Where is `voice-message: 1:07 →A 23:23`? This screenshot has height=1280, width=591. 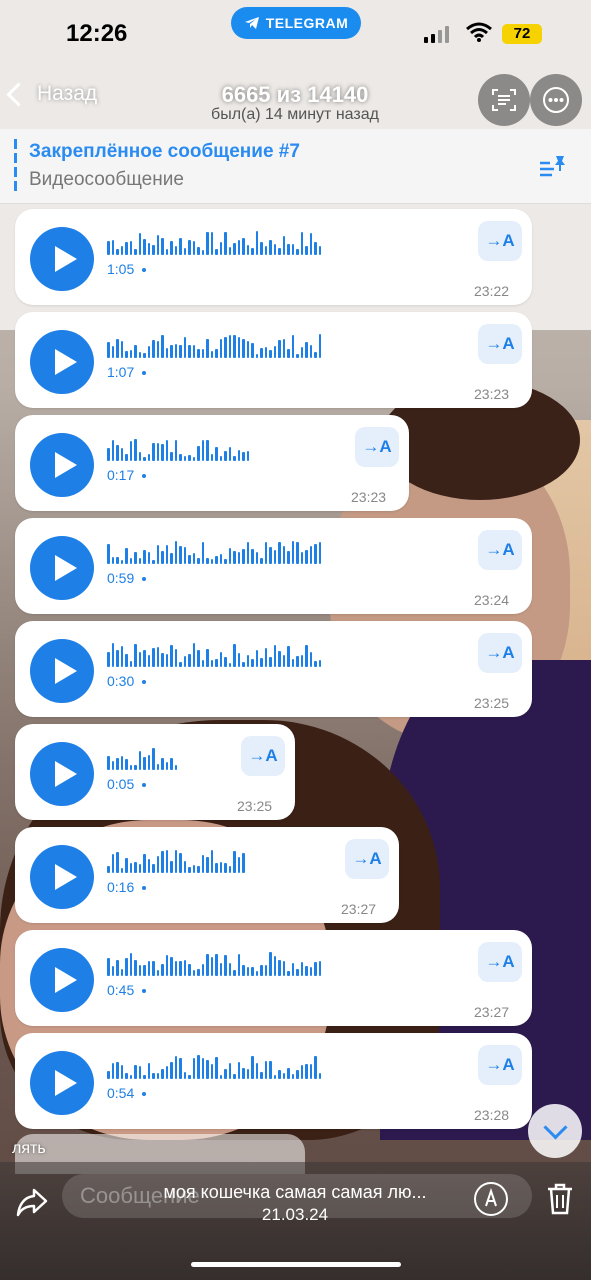 voice-message: 1:07 →A 23:23 is located at coordinates (273, 360).